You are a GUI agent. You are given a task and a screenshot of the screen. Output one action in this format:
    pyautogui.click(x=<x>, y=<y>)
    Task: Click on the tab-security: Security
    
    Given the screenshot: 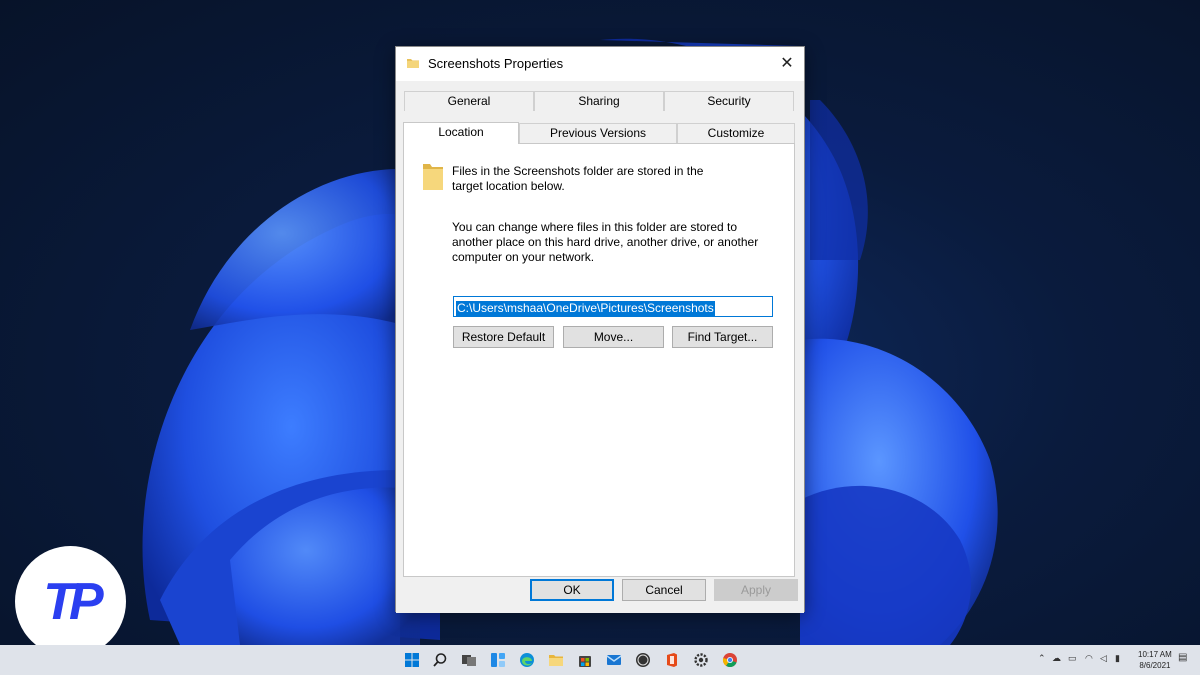 What is the action you would take?
    pyautogui.click(x=729, y=101)
    